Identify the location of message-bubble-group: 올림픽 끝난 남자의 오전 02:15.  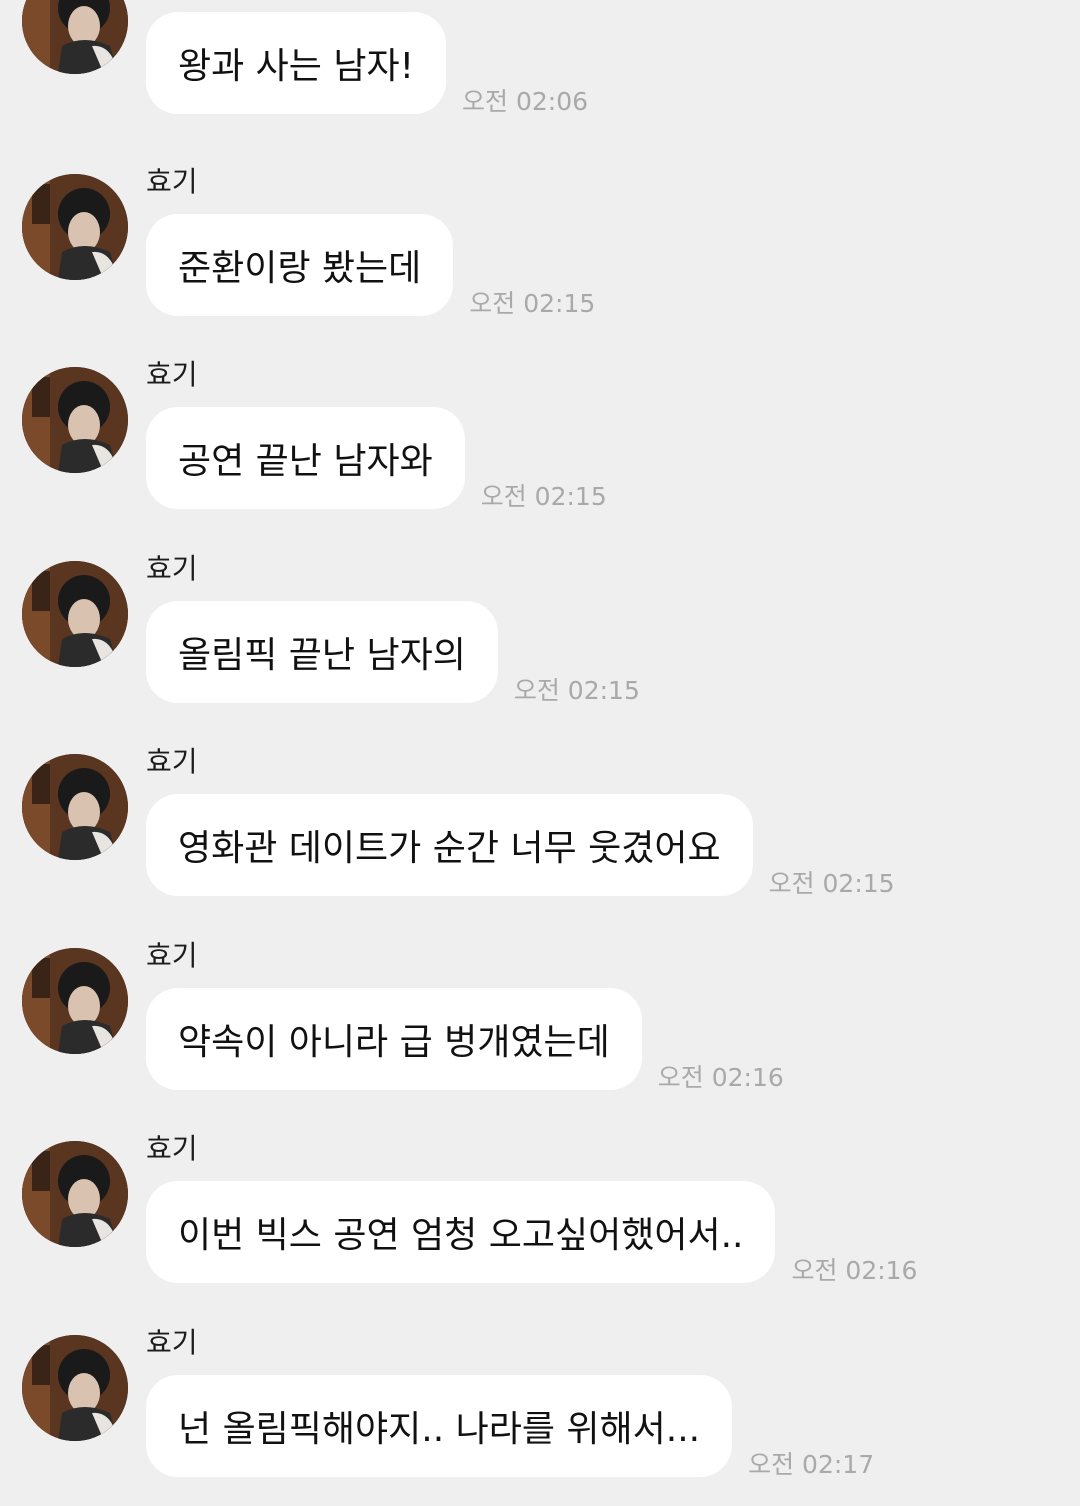
(393, 653).